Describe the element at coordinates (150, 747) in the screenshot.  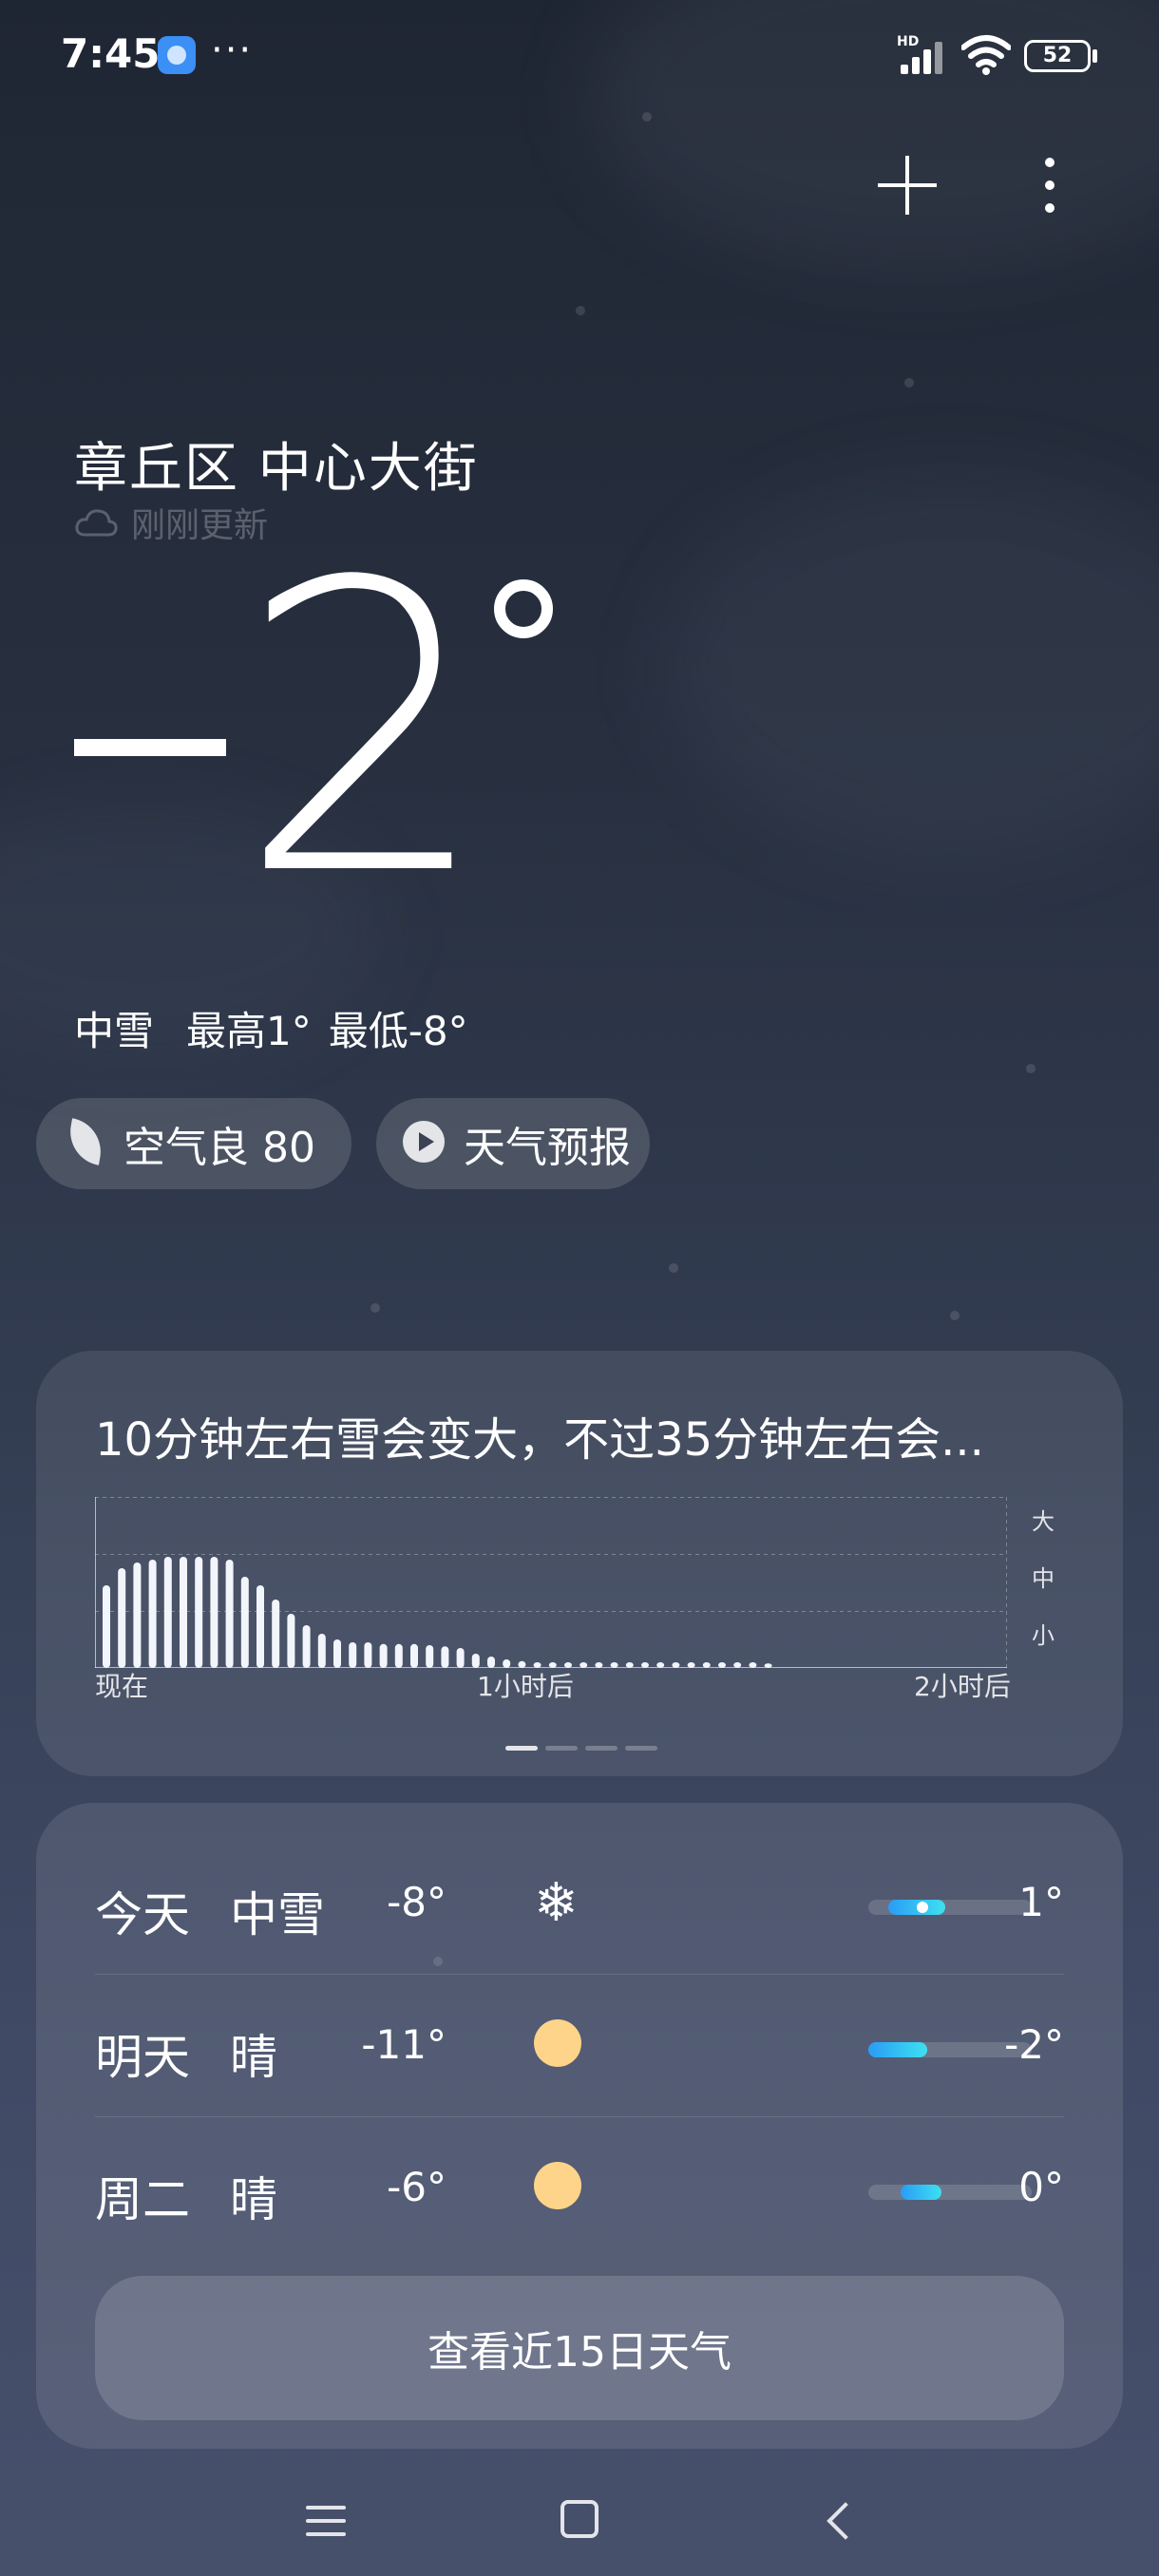
I see `temp-minus-sign` at that location.